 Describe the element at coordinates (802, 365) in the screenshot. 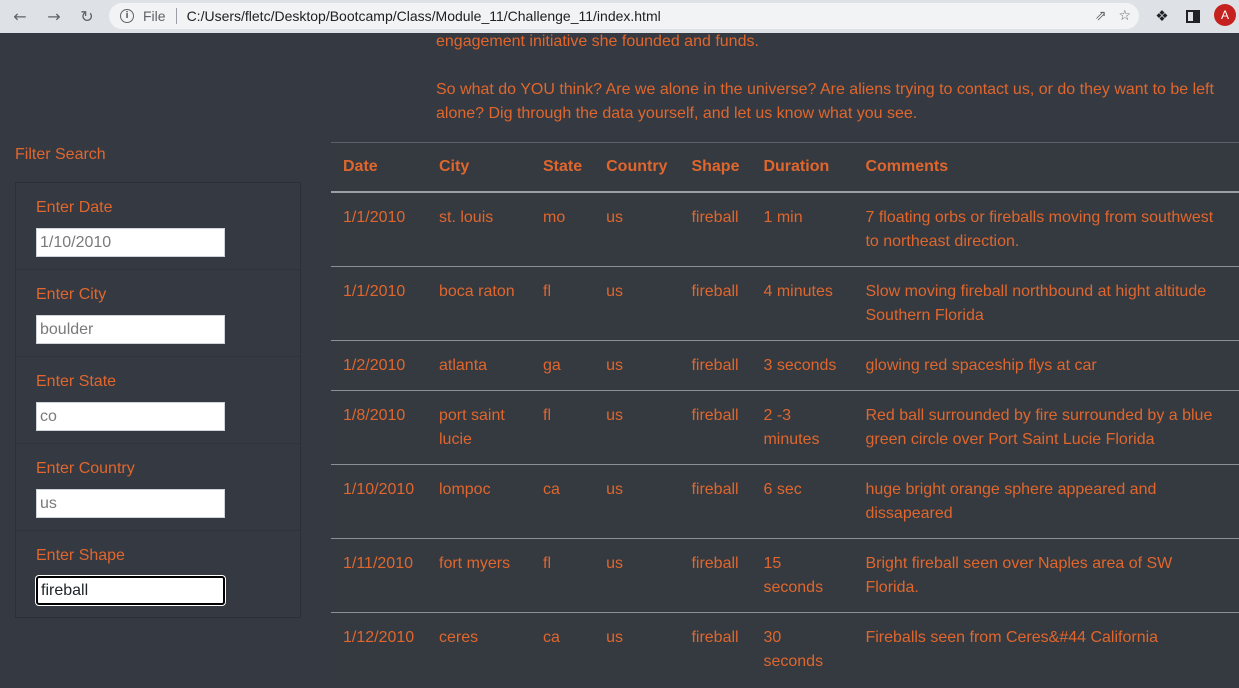

I see `cell-duration: 3 seconds` at that location.